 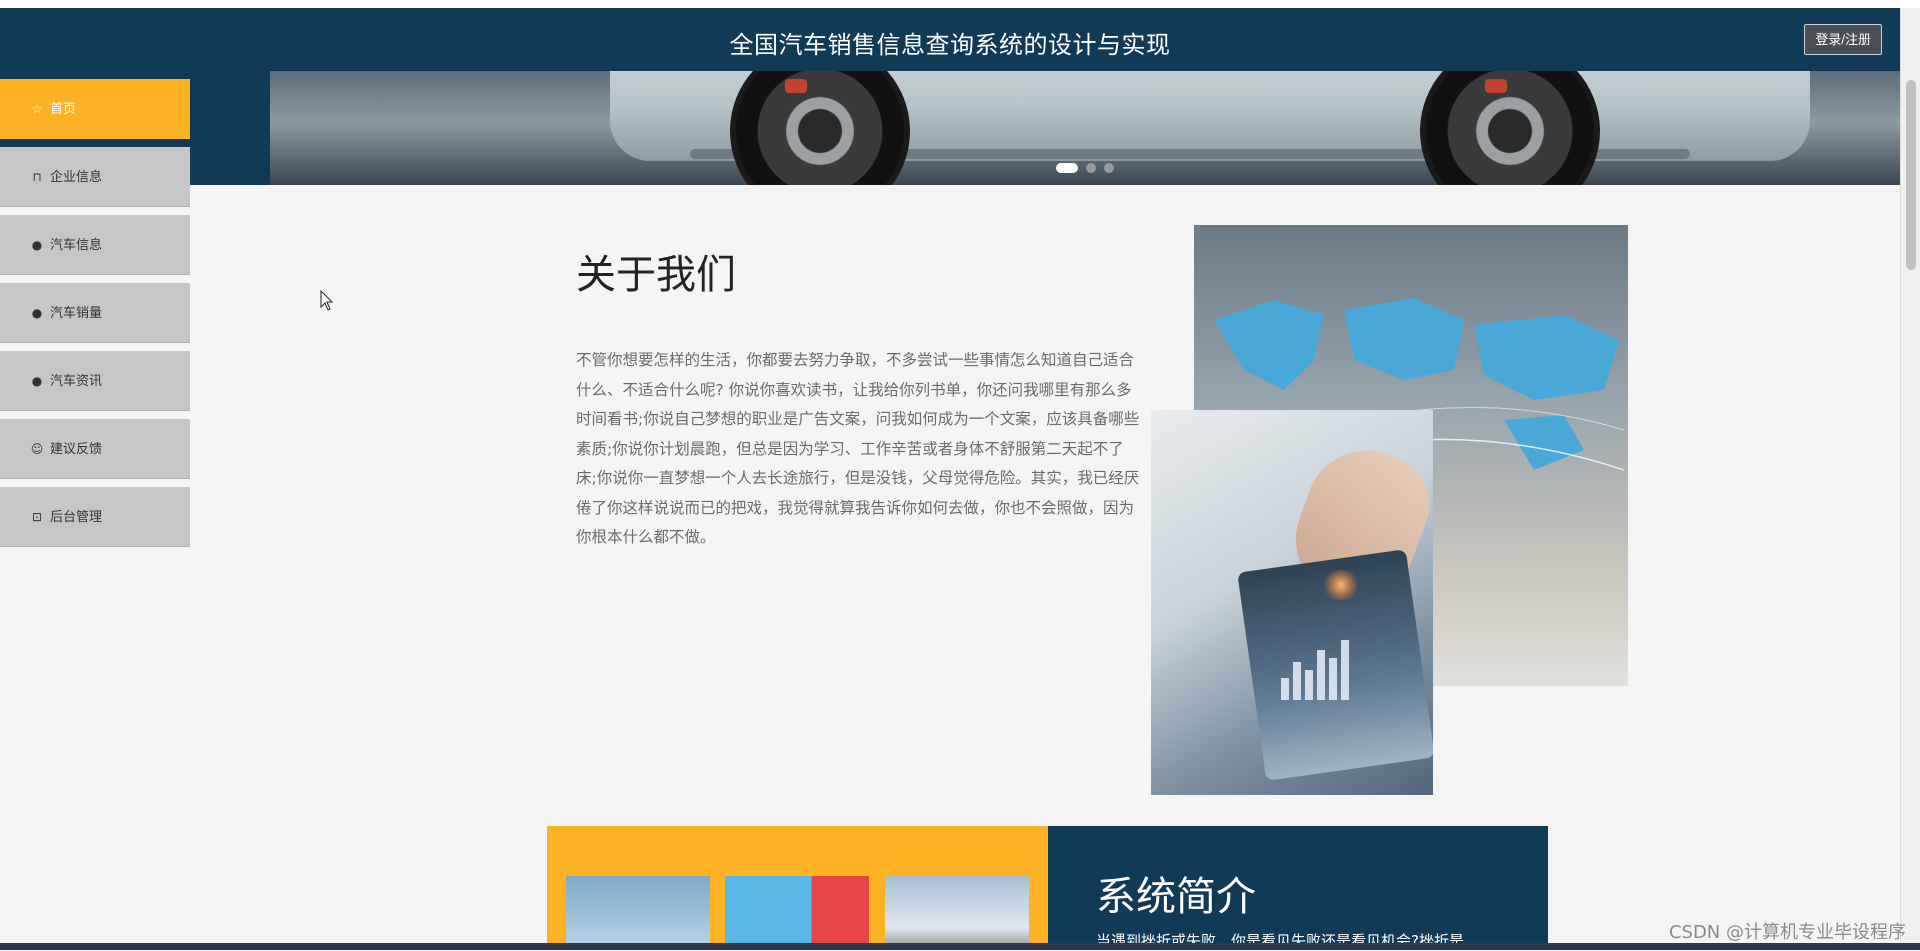 What do you see at coordinates (76, 313) in the screenshot?
I see `sidebar-item-label: 汽车销量` at bounding box center [76, 313].